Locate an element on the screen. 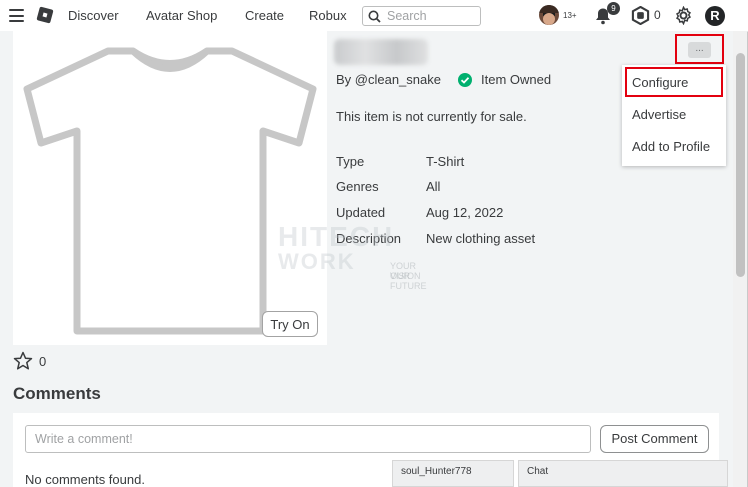  nav-discover: Discover is located at coordinates (93, 15).